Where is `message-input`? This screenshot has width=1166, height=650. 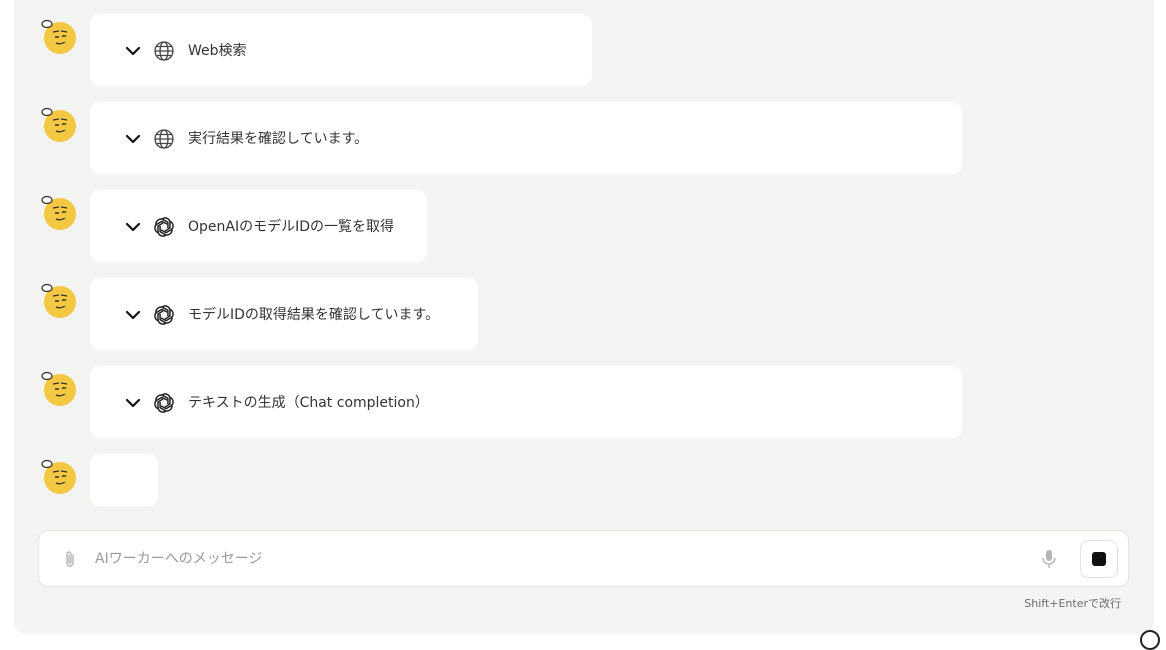
message-input is located at coordinates (545, 559).